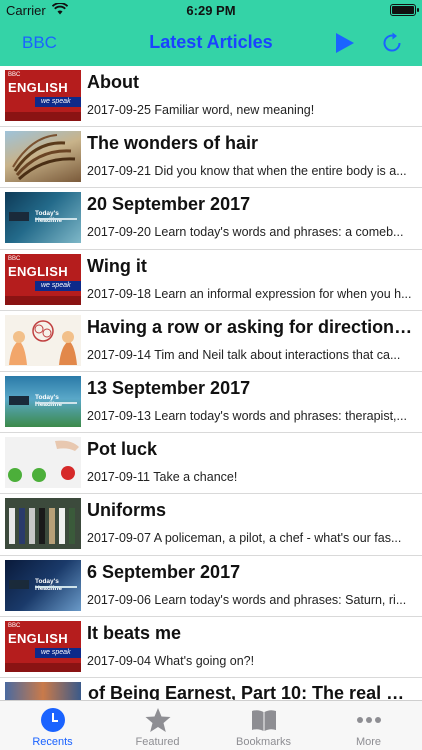 The height and width of the screenshot is (750, 422). I want to click on tab-label: Featured, so click(157, 742).